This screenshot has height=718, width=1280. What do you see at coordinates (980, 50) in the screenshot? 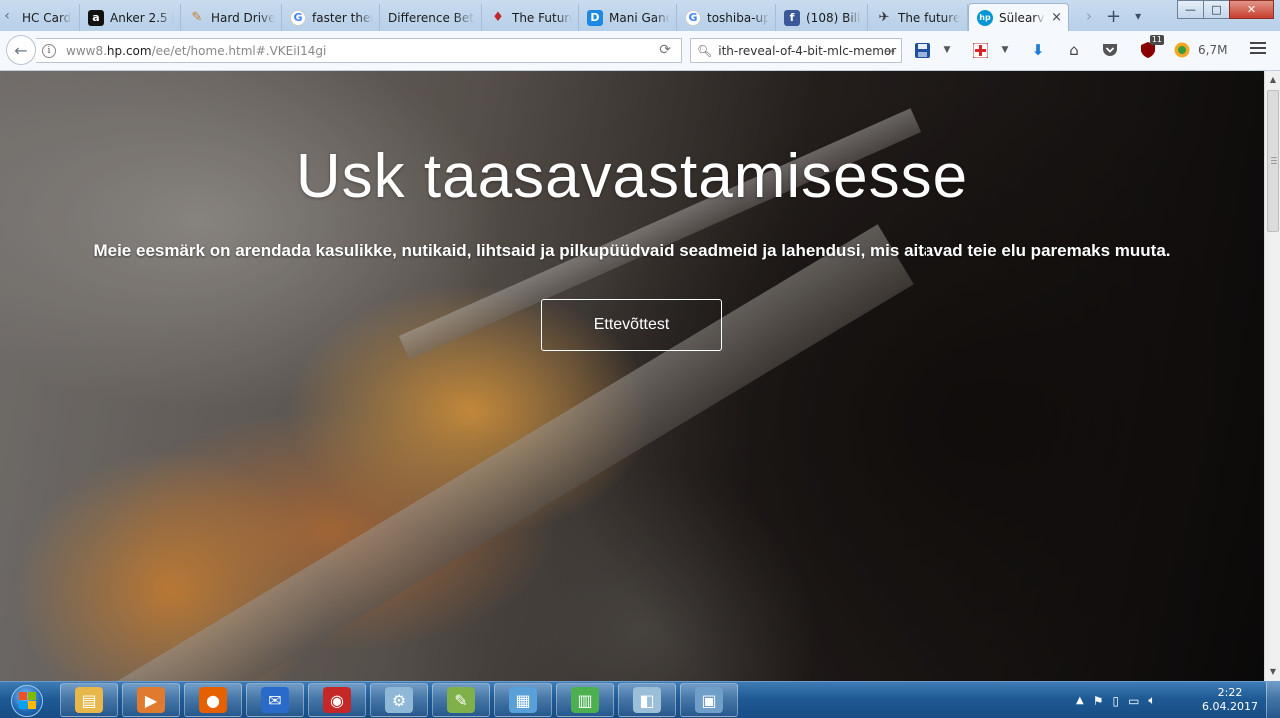
I see `addon-red-cross-icon` at bounding box center [980, 50].